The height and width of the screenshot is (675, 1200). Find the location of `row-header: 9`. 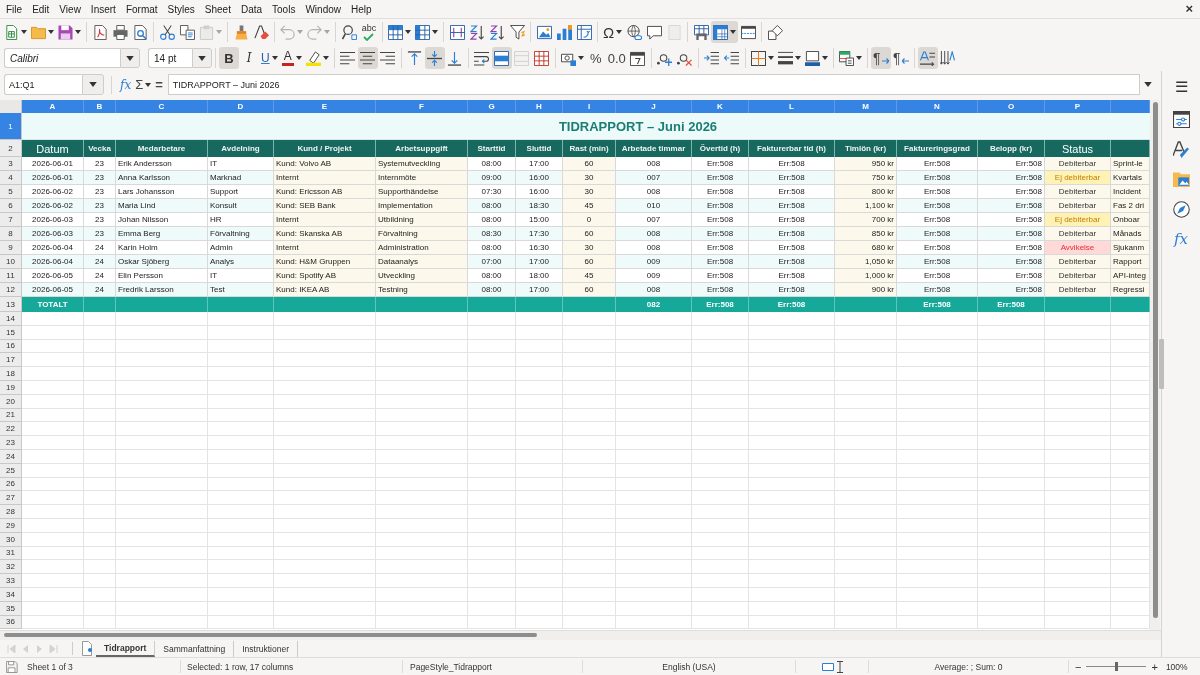

row-header: 9 is located at coordinates (11, 248).